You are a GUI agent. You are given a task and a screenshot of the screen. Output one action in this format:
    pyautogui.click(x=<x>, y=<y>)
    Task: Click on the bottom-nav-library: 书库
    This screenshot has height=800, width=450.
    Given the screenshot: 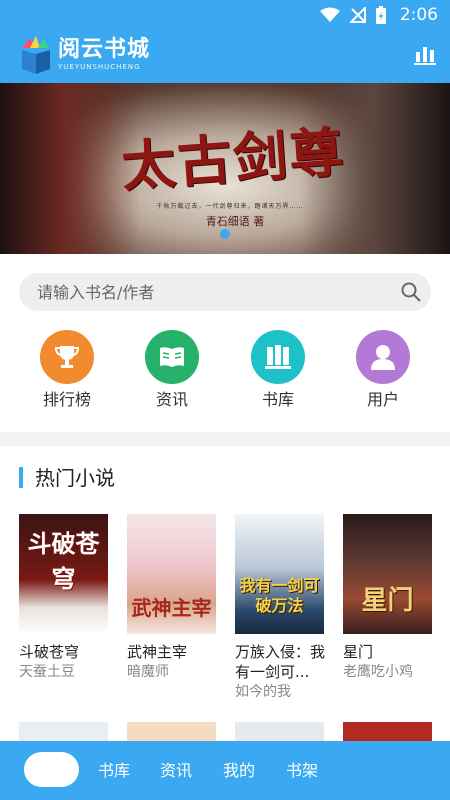 What is the action you would take?
    pyautogui.click(x=114, y=771)
    